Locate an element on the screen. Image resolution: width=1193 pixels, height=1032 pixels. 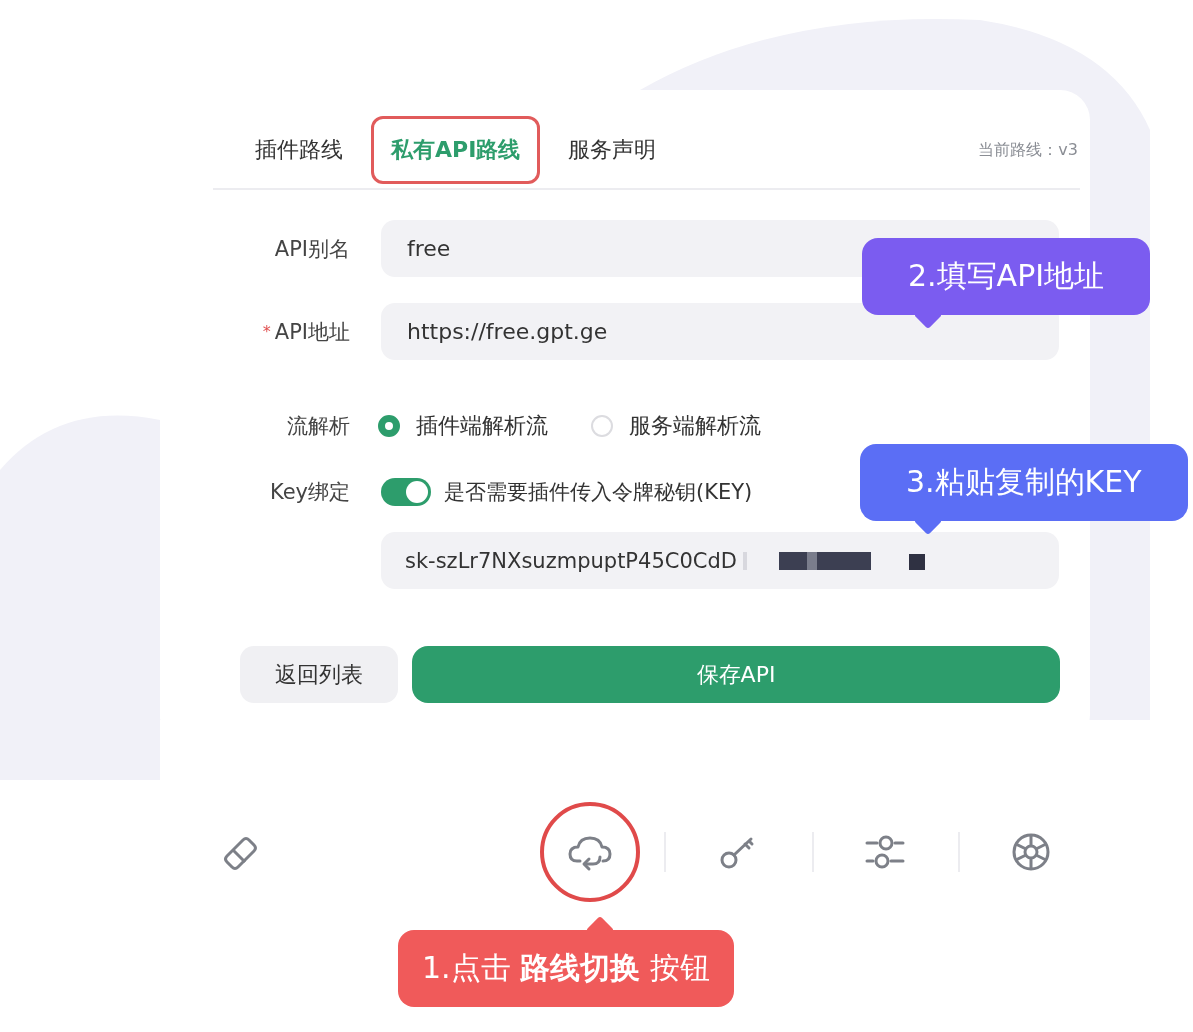
radio-label: 服务端解析流 is located at coordinates (695, 426).